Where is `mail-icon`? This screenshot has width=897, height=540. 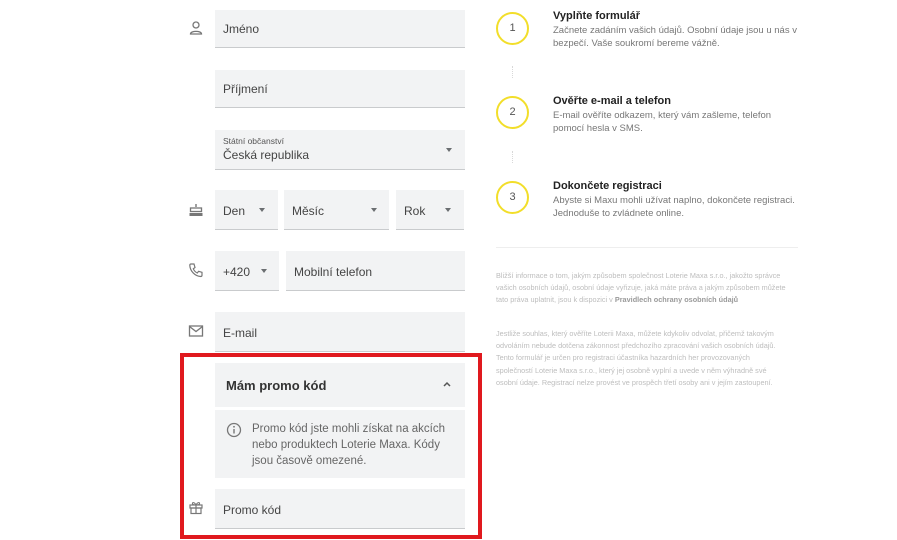 mail-icon is located at coordinates (196, 331).